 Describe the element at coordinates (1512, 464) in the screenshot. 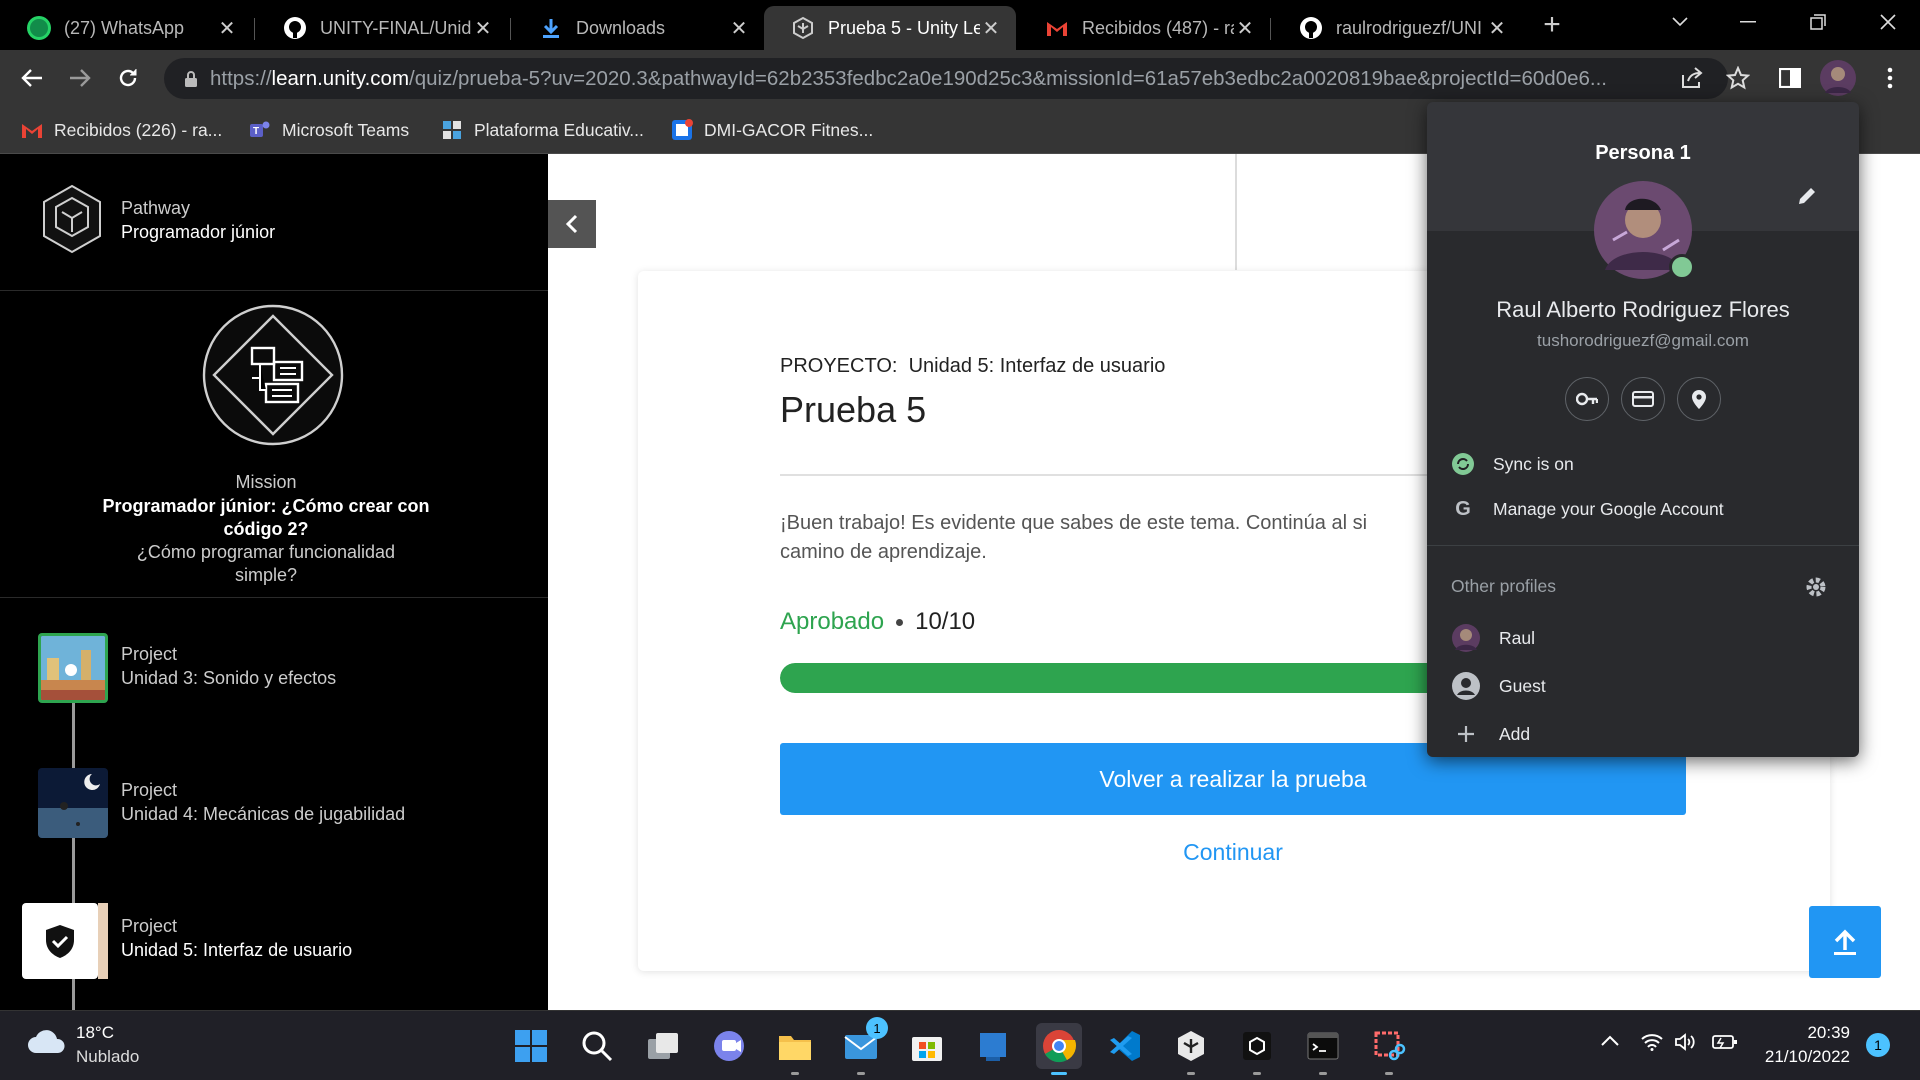

I see `sync-status-item: Sync is on` at that location.